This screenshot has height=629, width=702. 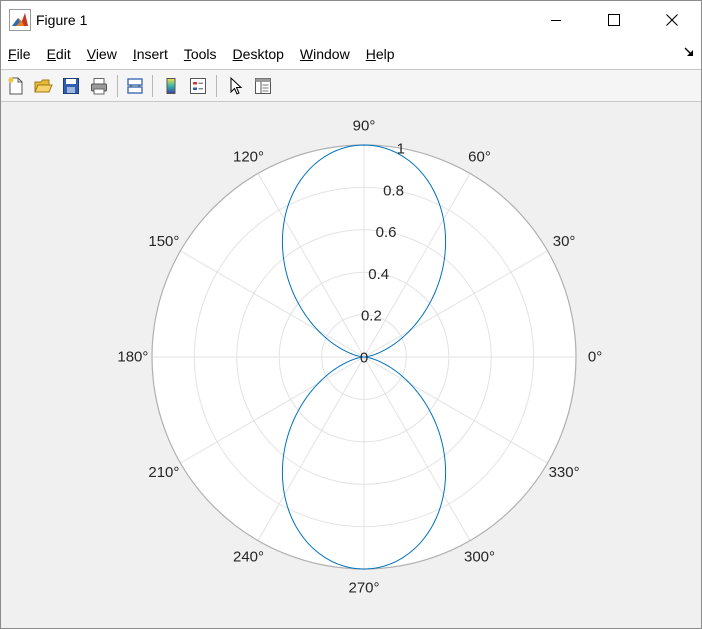 I want to click on property-inspector-icon, so click(x=263, y=86).